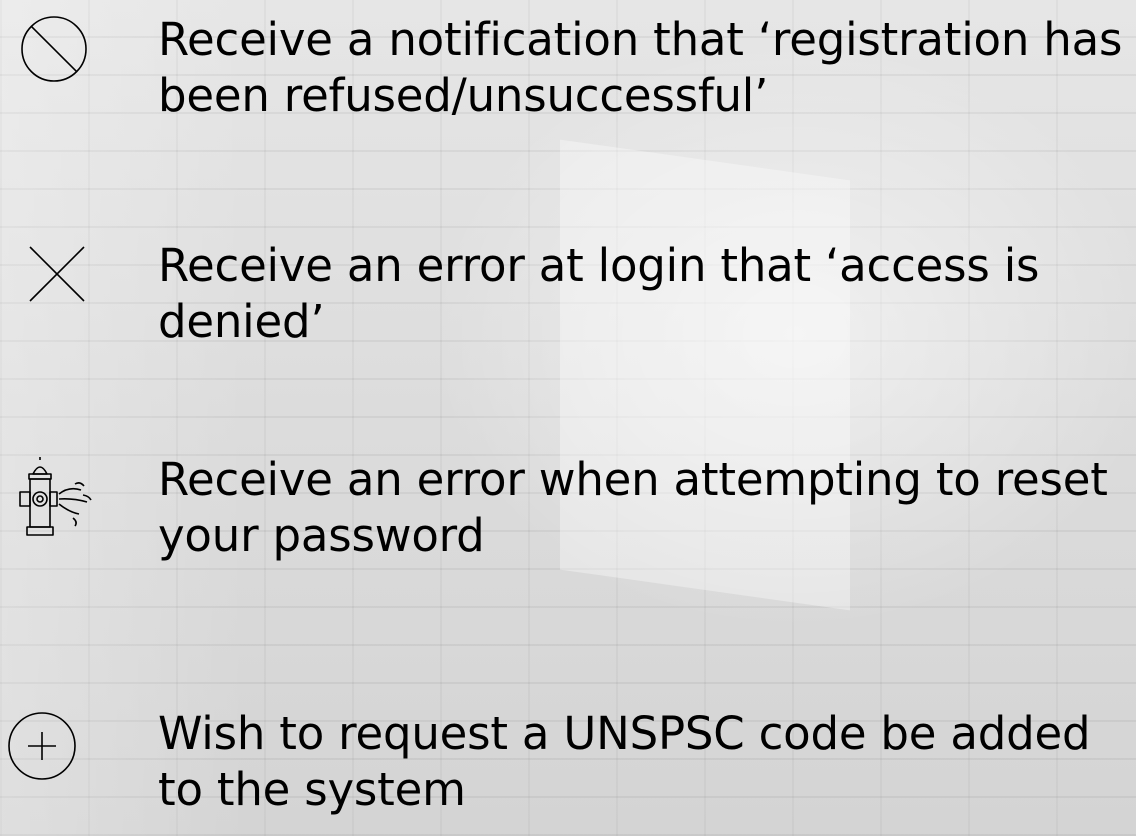 This screenshot has width=1136, height=836. What do you see at coordinates (54, 51) in the screenshot?
I see `prohibited-icon` at bounding box center [54, 51].